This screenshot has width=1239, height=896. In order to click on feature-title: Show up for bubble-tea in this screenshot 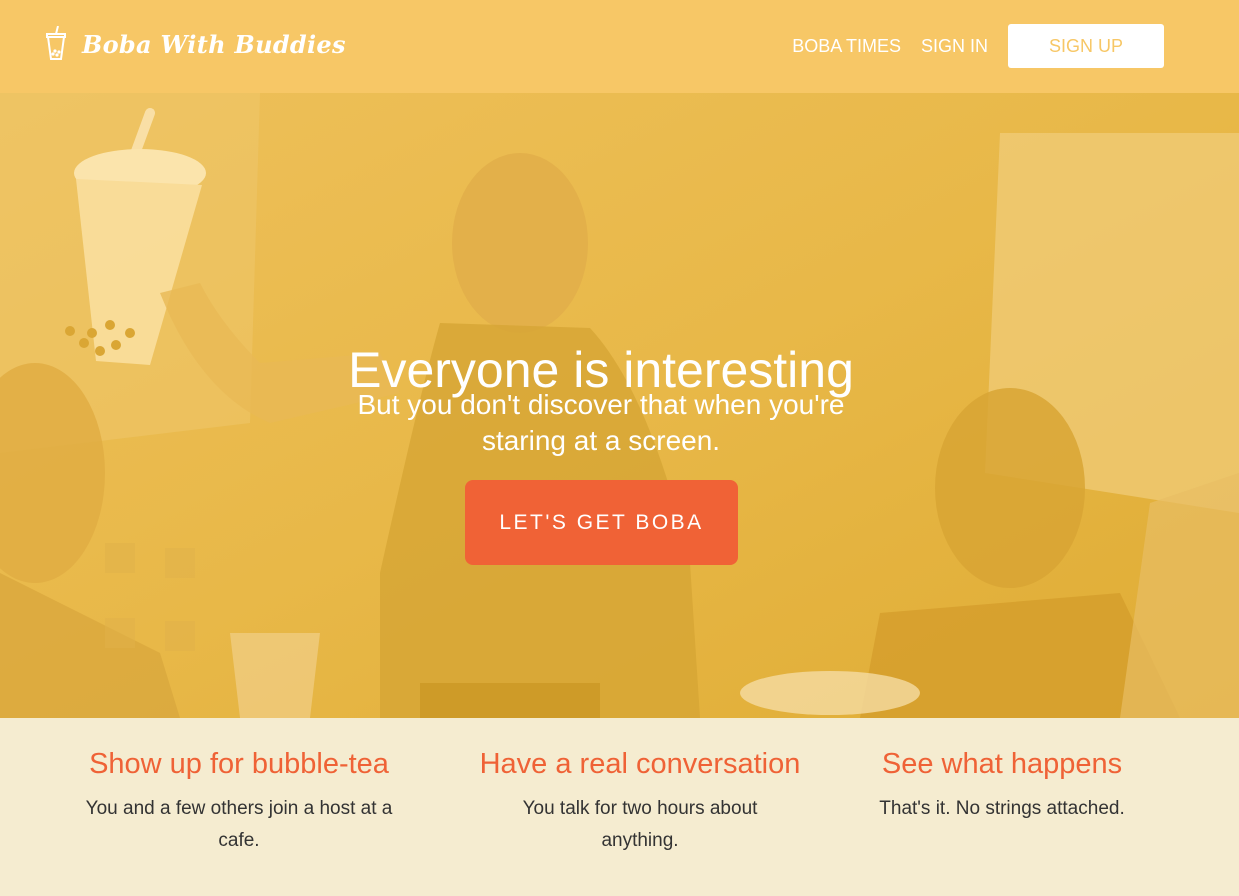, I will do `click(239, 764)`.